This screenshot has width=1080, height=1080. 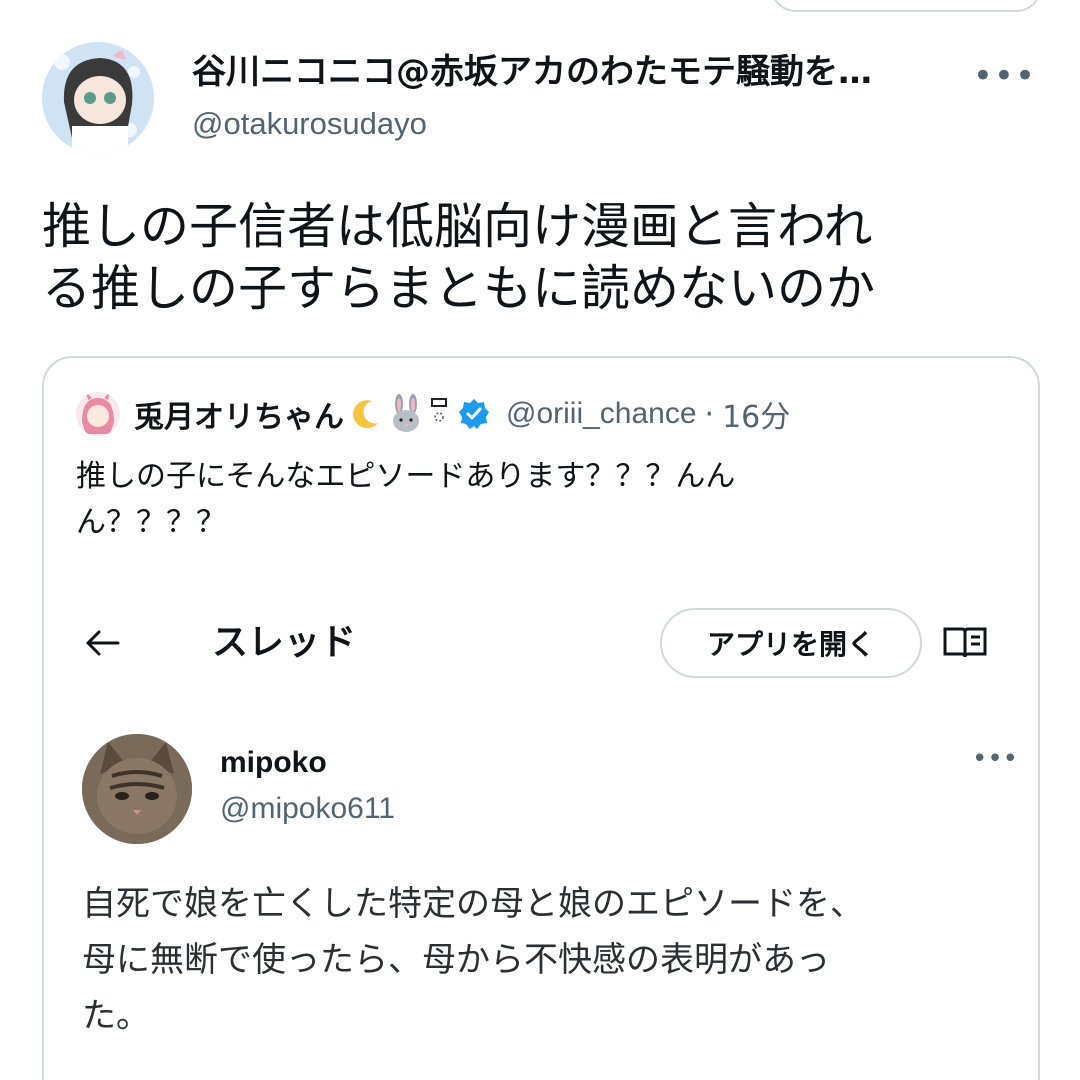 What do you see at coordinates (151, 522) in the screenshot?
I see `quote-text-line: ん？？？？` at bounding box center [151, 522].